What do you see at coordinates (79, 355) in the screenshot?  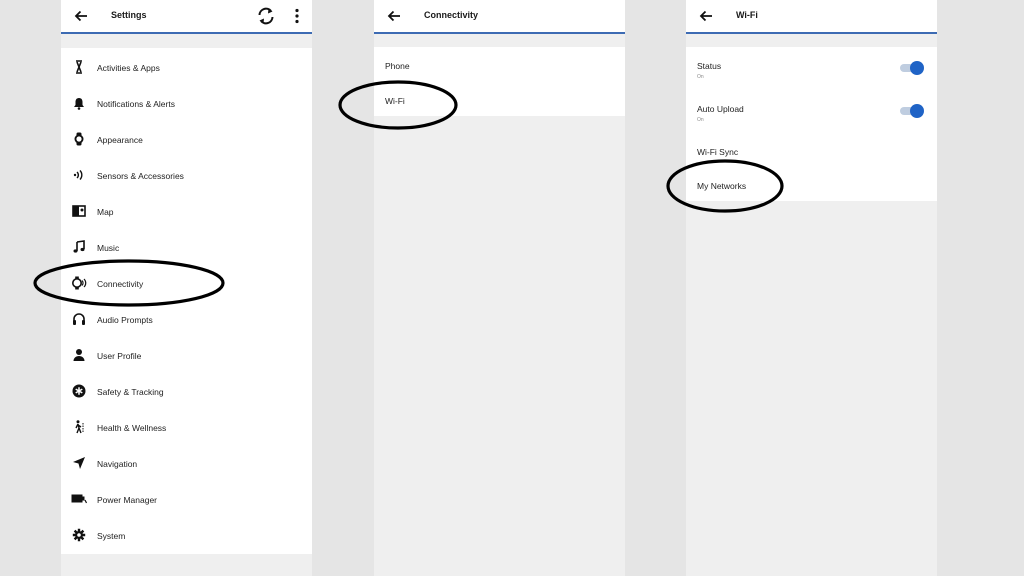 I see `person-icon` at bounding box center [79, 355].